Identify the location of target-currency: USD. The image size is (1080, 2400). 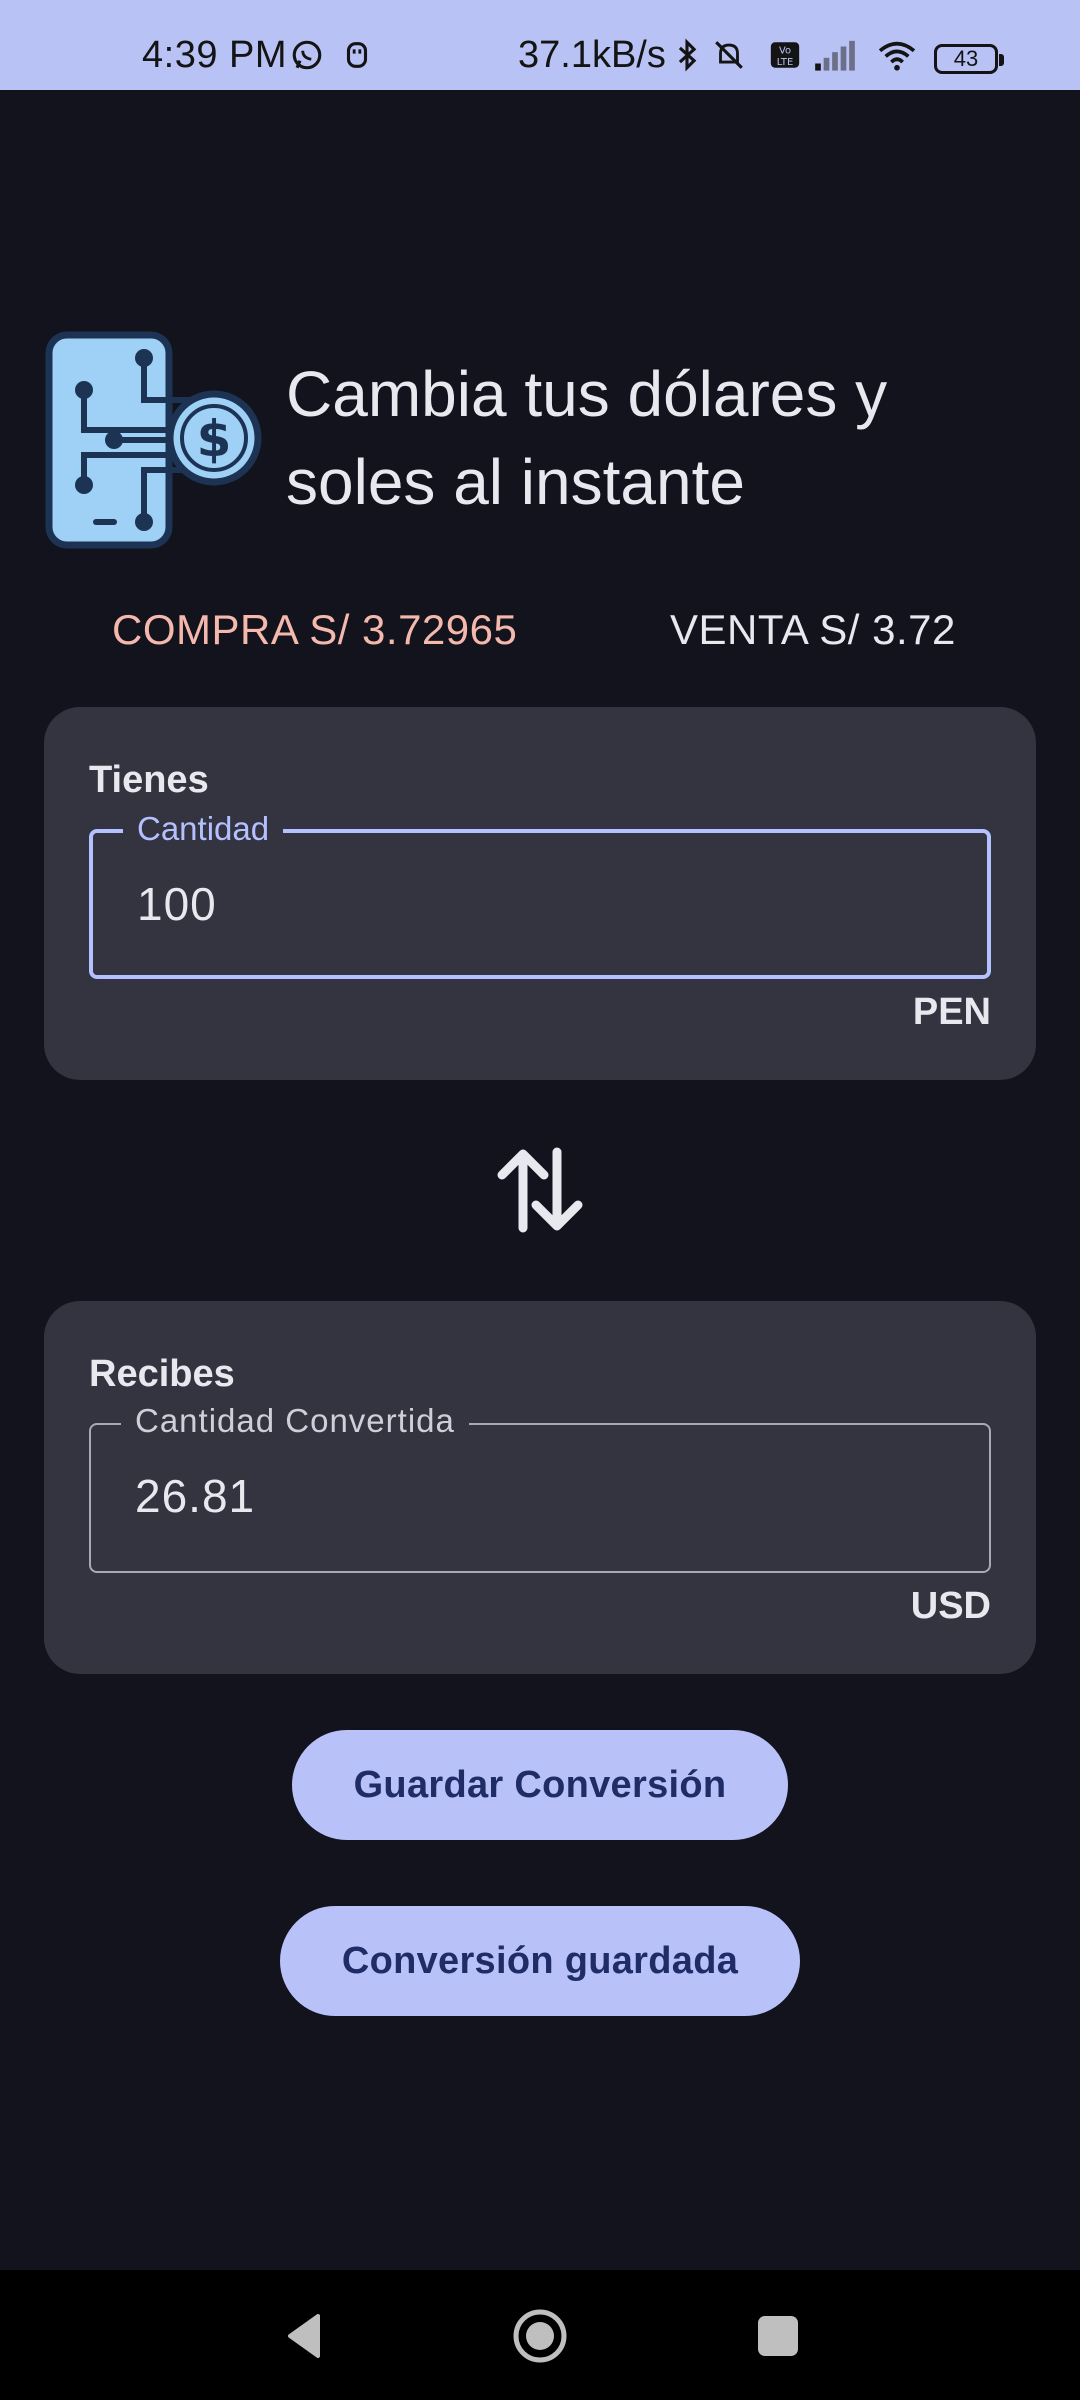
(951, 1606).